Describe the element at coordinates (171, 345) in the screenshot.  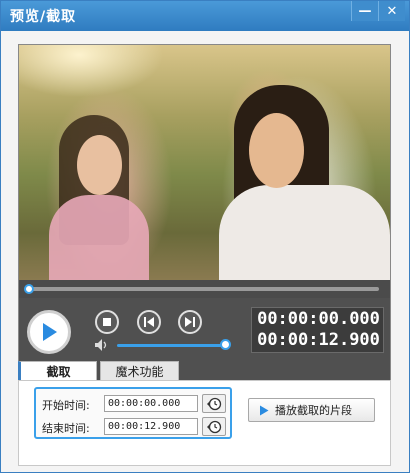
I see `volume-slider-track` at that location.